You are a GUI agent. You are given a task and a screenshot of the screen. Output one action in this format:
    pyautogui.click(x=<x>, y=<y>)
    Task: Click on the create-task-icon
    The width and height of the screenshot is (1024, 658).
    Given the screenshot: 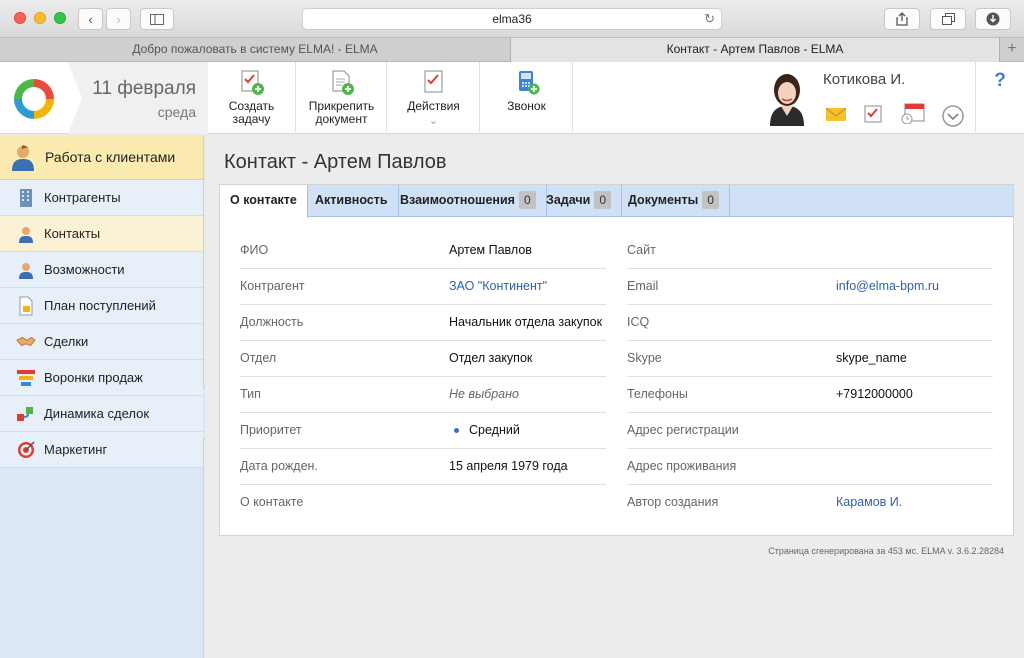 What is the action you would take?
    pyautogui.click(x=252, y=82)
    